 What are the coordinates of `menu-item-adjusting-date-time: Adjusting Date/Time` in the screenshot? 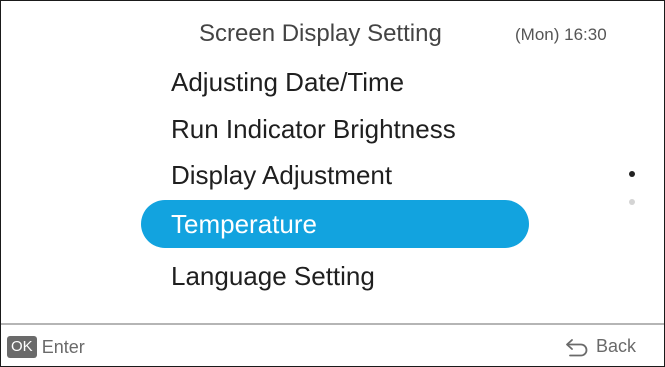 It's located at (335, 82).